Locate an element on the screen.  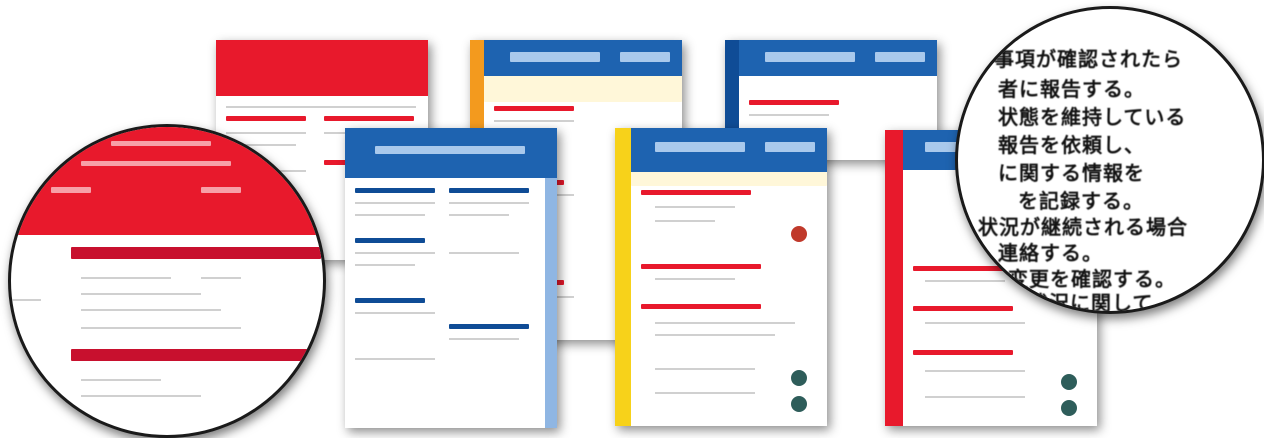
document-thumbnail-blue-front is located at coordinates (451, 278).